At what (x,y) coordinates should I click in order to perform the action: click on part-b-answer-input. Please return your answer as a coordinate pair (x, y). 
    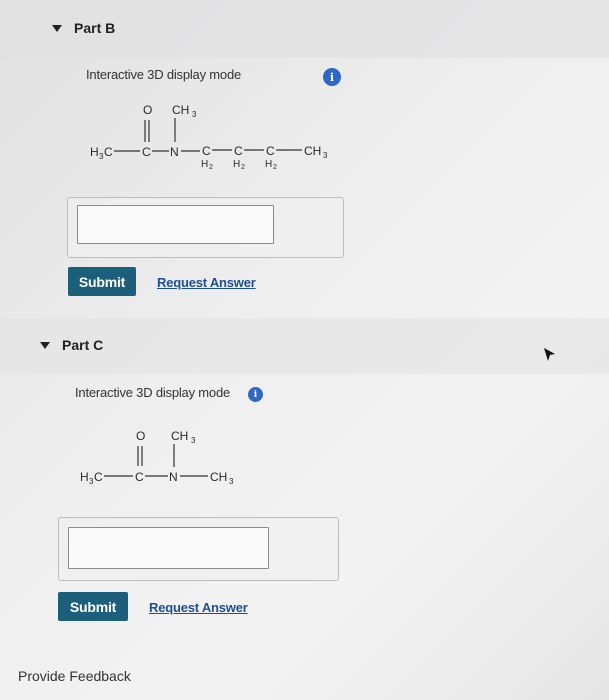
    Looking at the image, I should click on (175, 224).